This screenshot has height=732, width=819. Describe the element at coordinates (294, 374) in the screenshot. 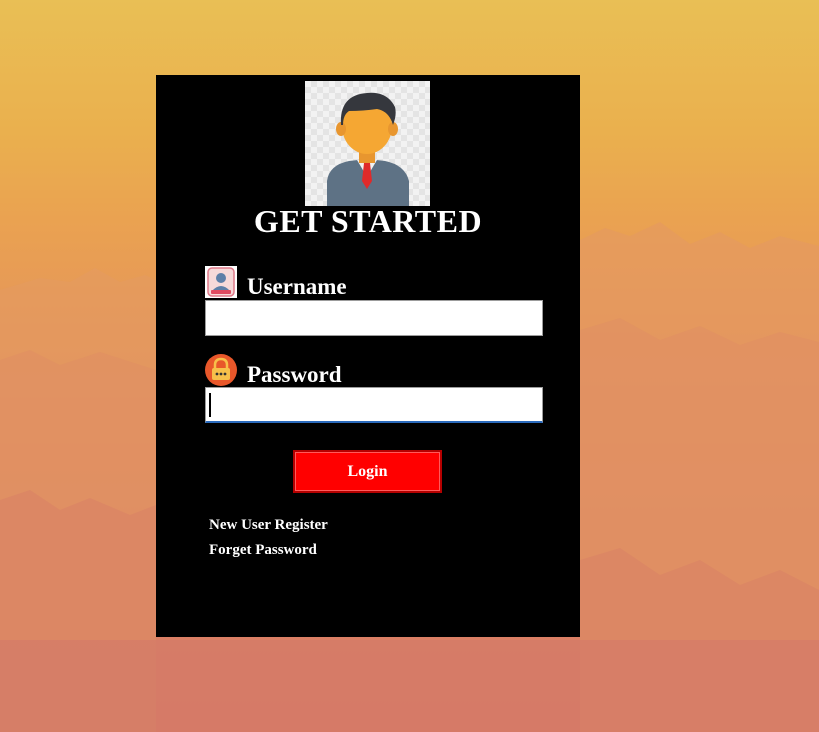

I see `password-label: Password` at that location.